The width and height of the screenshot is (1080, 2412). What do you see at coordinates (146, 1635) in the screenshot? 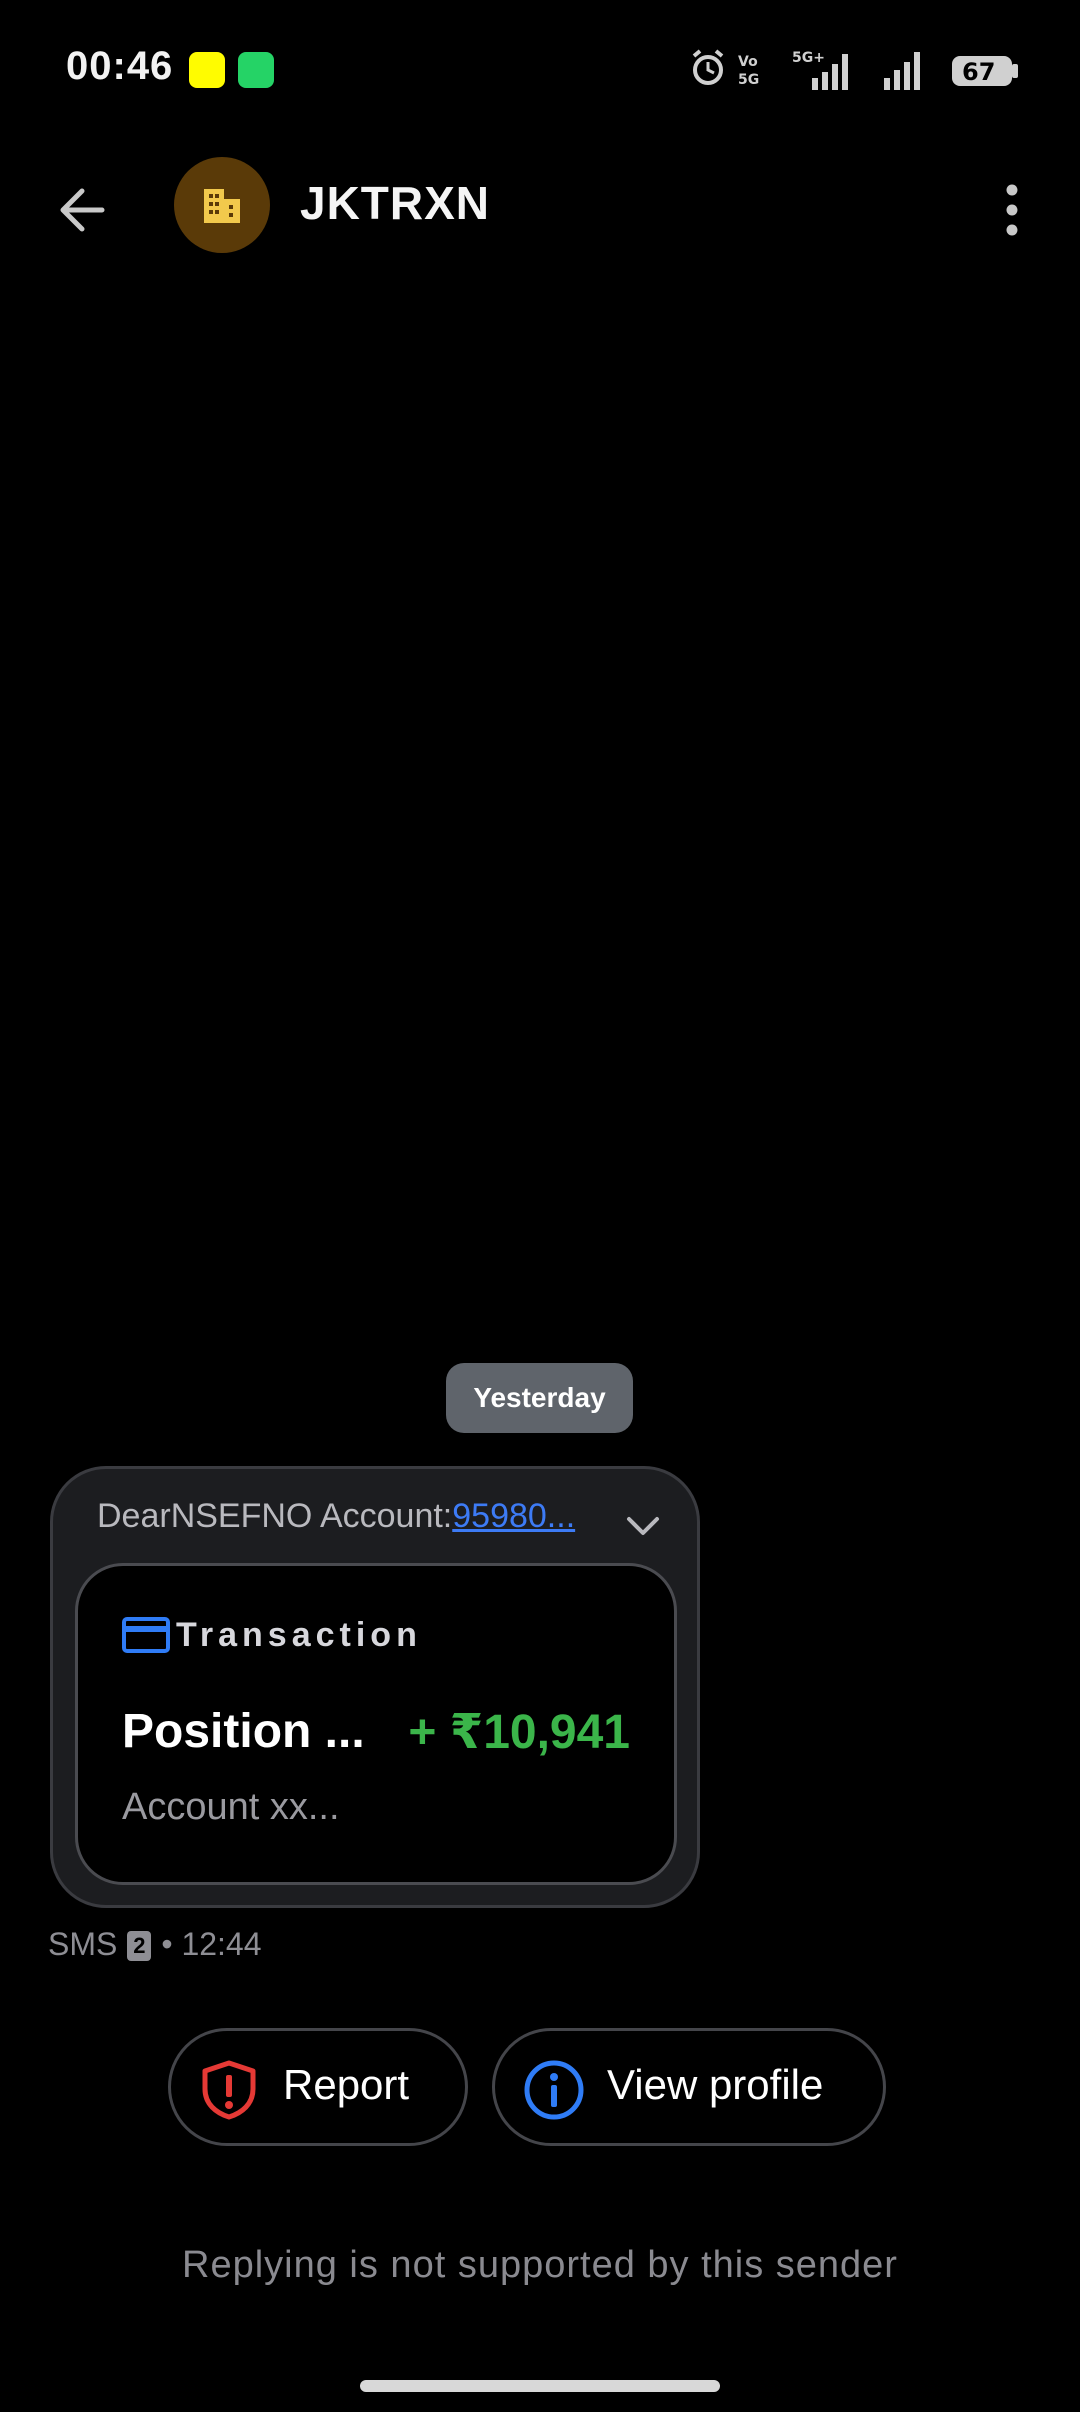
I see `credit-card-icon` at bounding box center [146, 1635].